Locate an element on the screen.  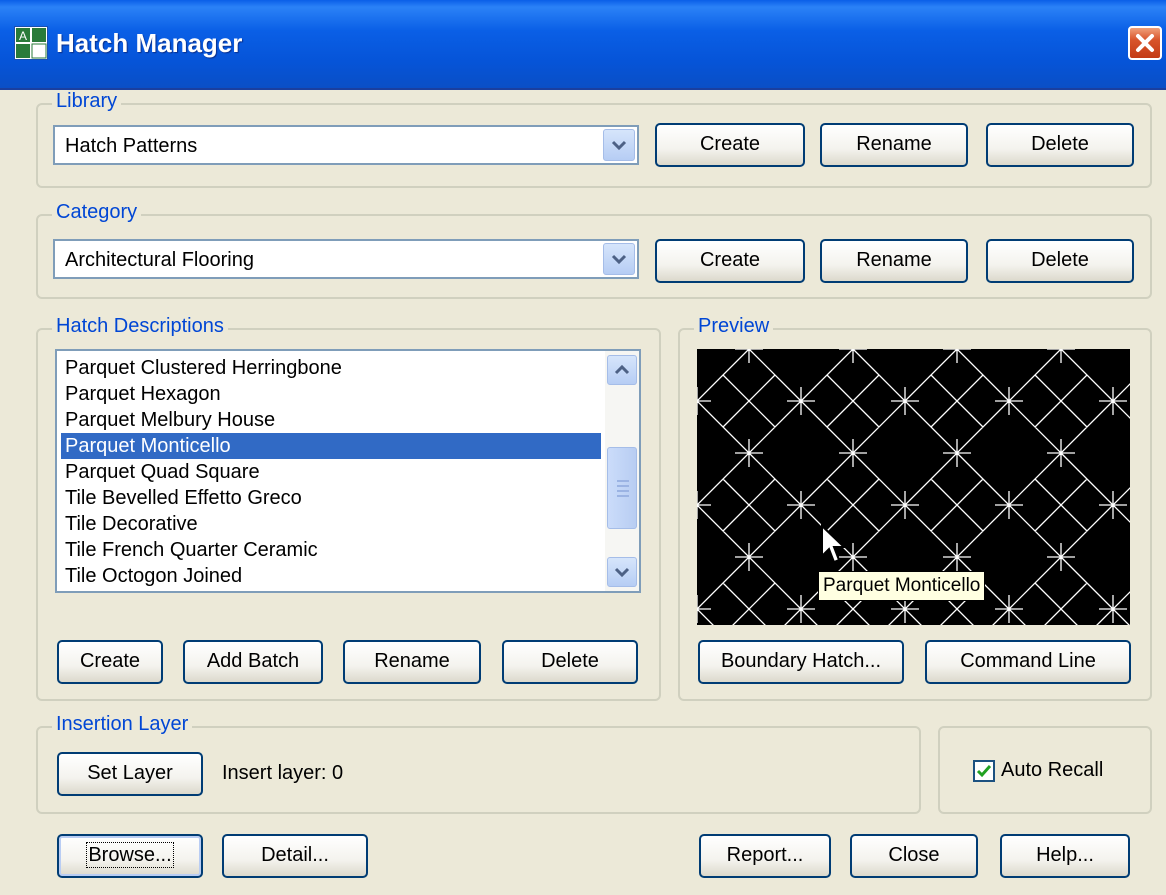
category-legend: Category is located at coordinates (97, 212).